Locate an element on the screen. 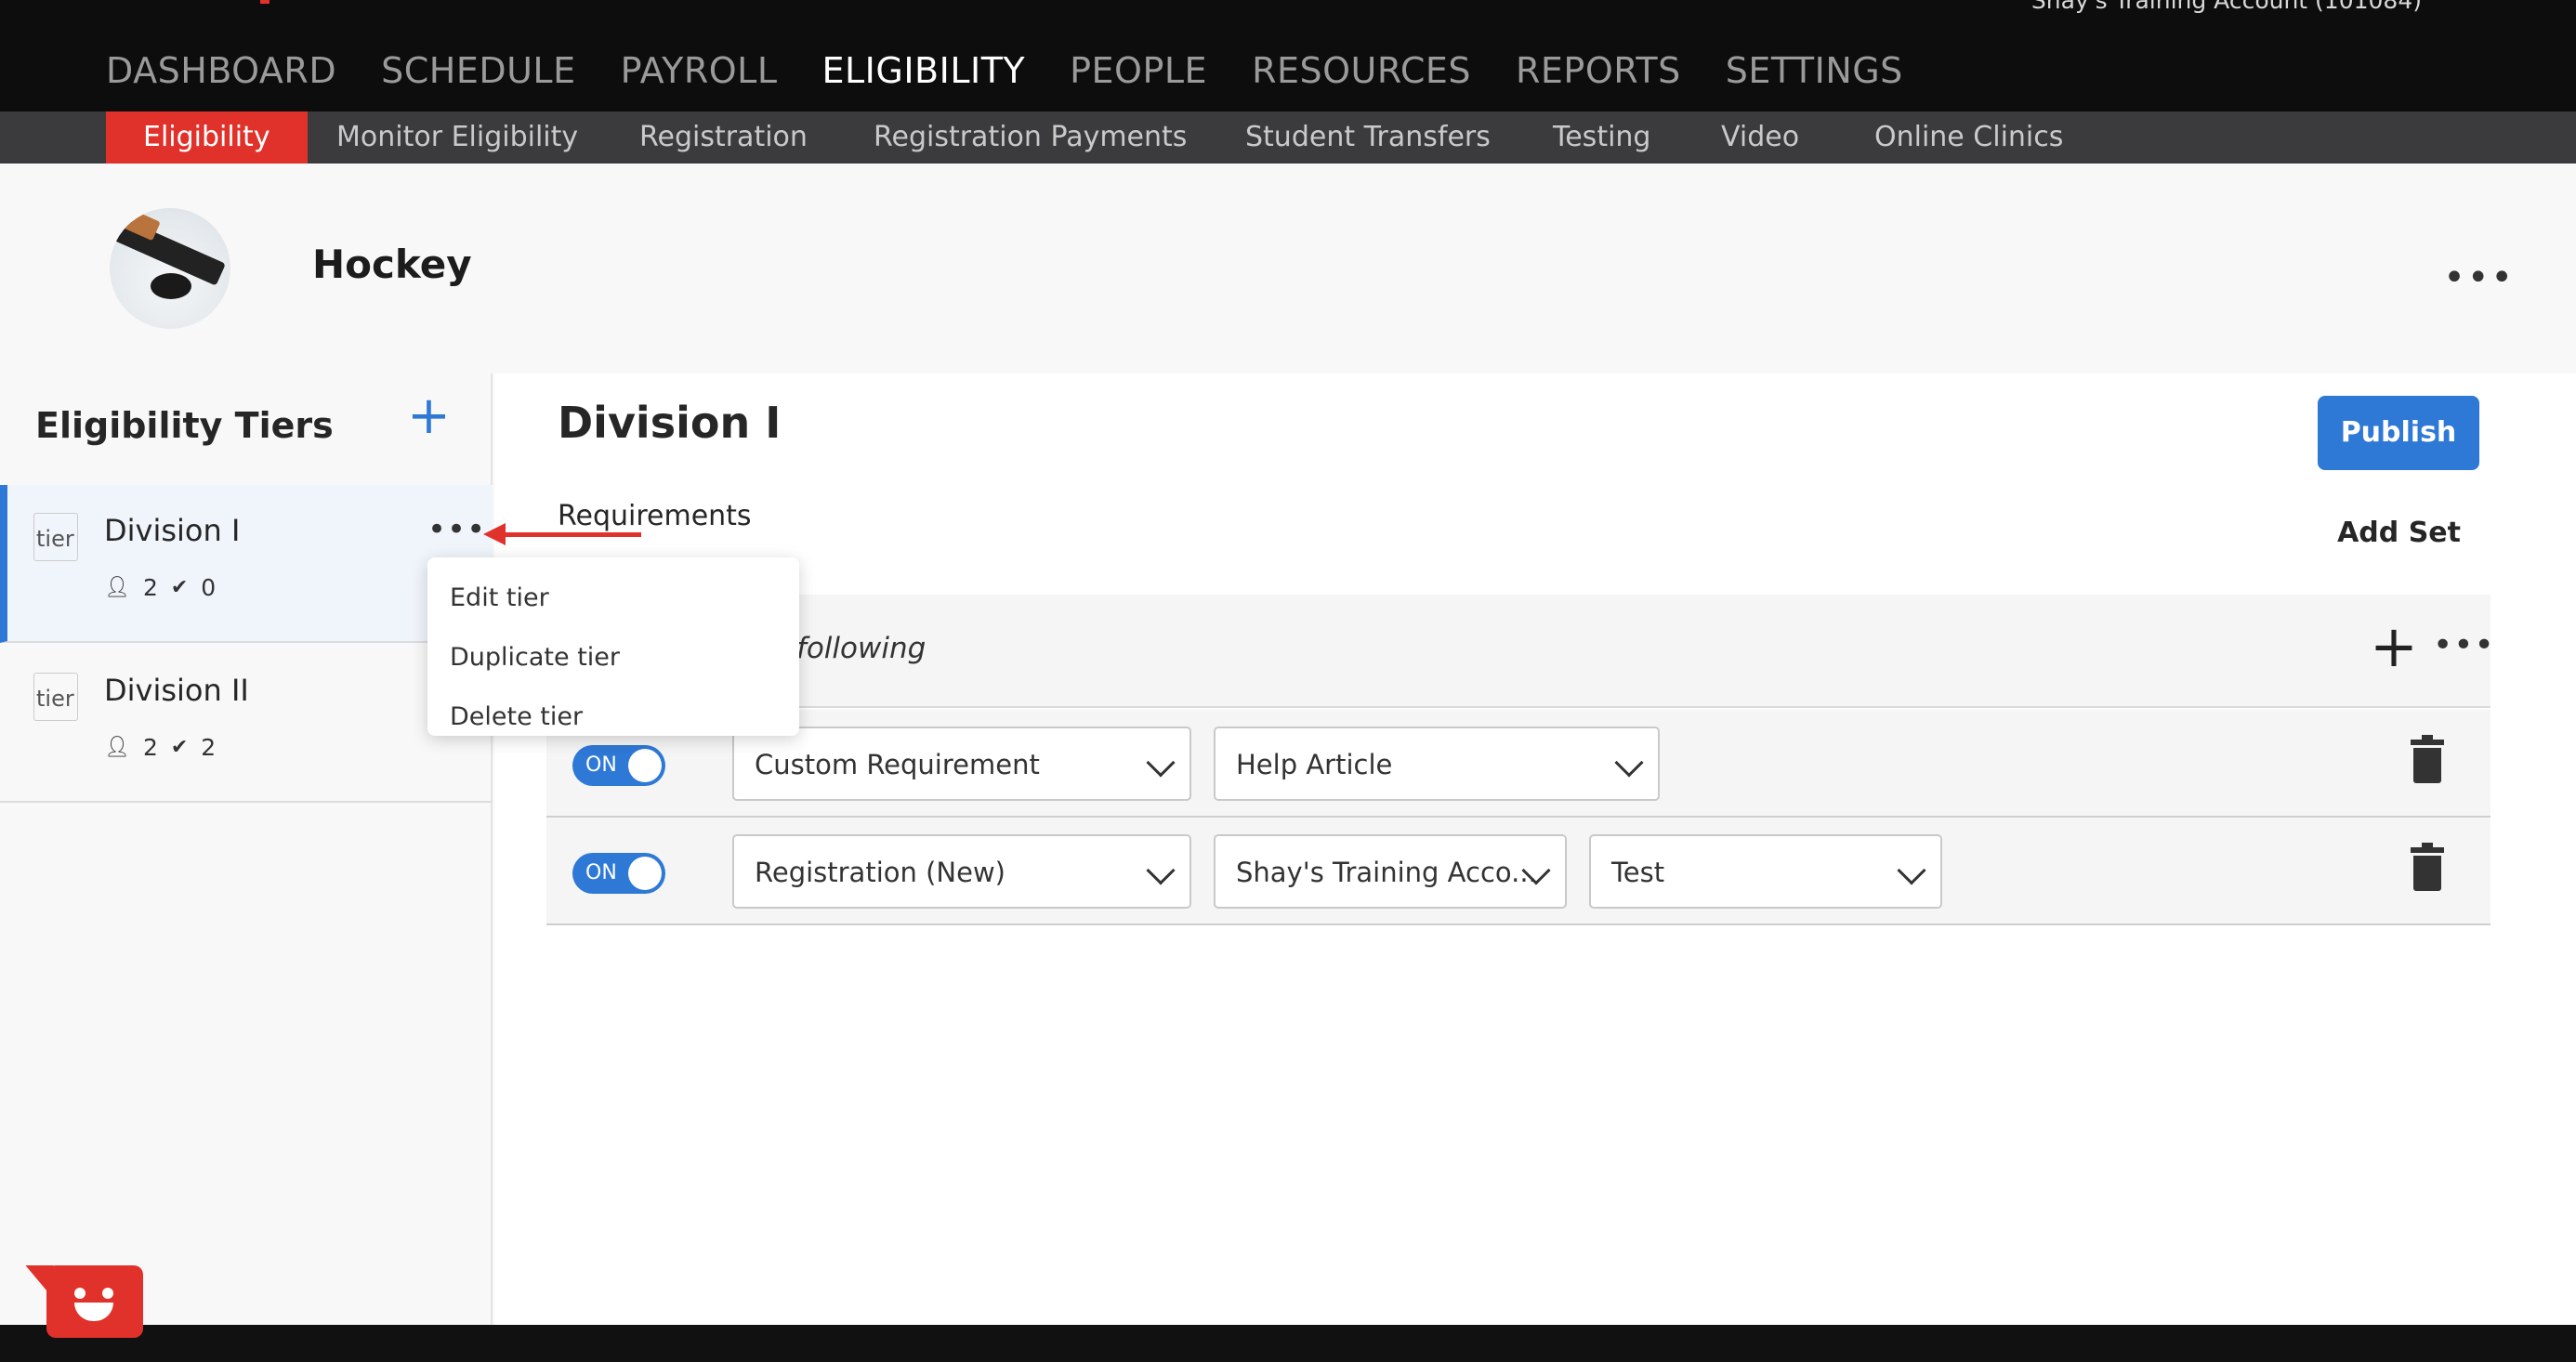 This screenshot has width=2576, height=1362. account-label: Shay's Training Account (101084) is located at coordinates (2226, 7).